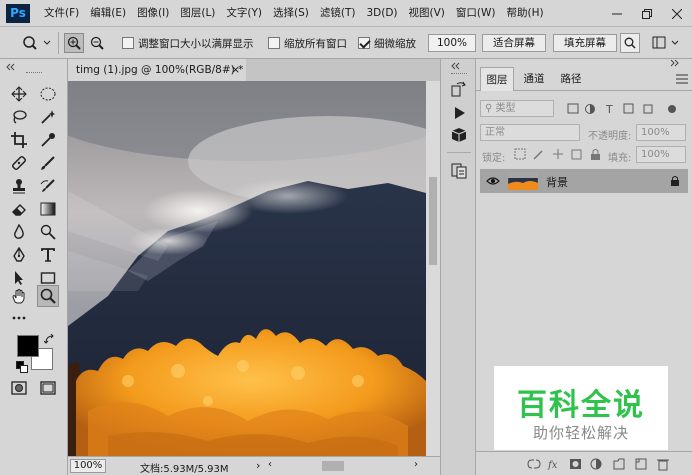 This screenshot has height=475, width=692. Describe the element at coordinates (497, 79) in the screenshot. I see `tab-layers: 图层` at that location.